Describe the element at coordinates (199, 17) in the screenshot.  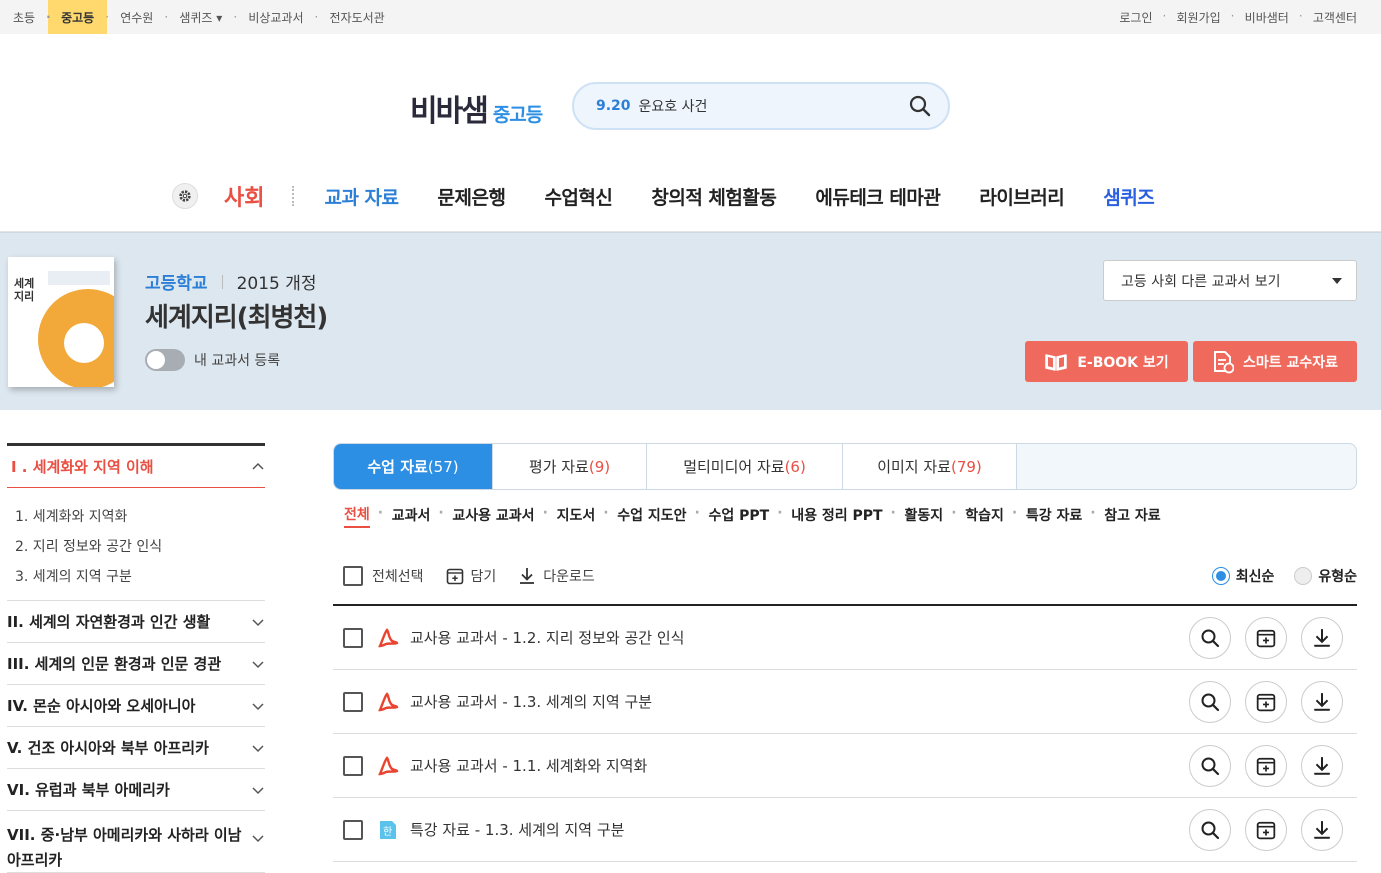
I see `topbar-link-samquiz: 샘퀴즈 ▾` at that location.